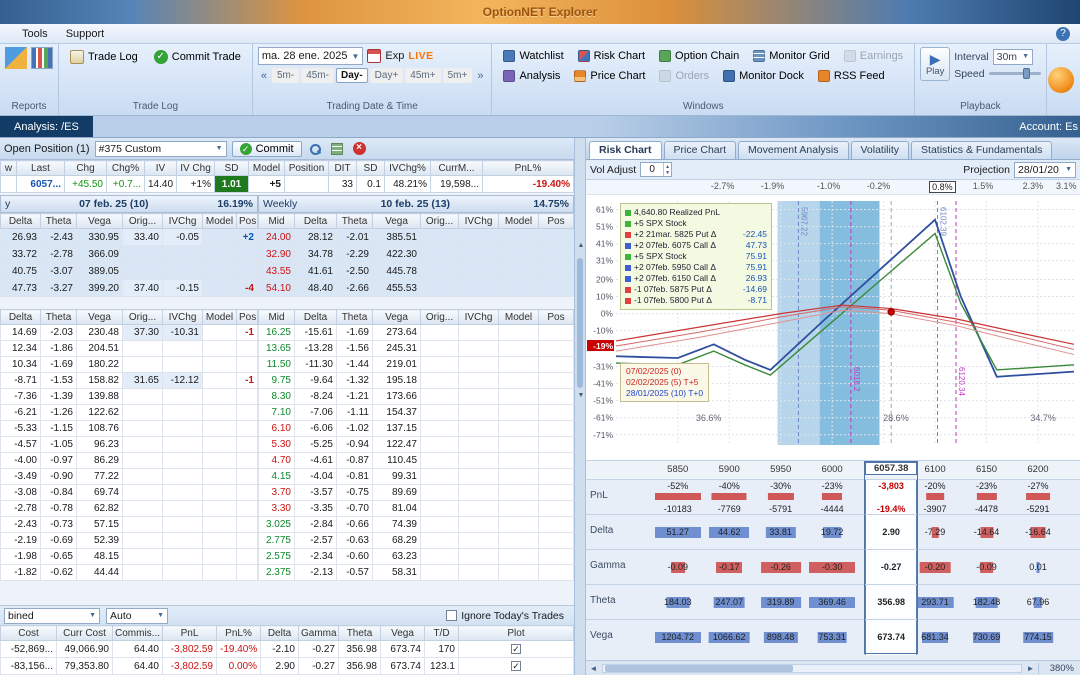  Describe the element at coordinates (129, 237) in the screenshot. I see `table-row: 26.93 -2.43 330.95 33.40 -0.05 +2` at that location.